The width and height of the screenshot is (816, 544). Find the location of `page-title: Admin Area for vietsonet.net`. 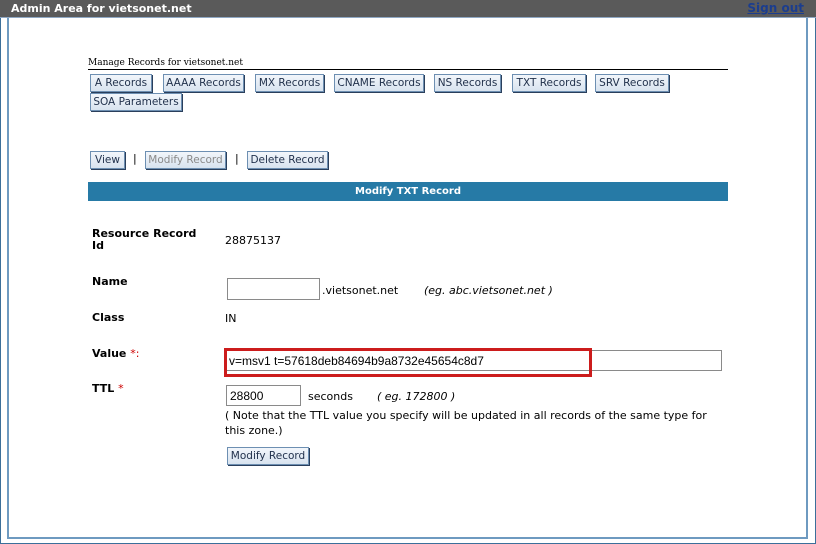

page-title: Admin Area for vietsonet.net is located at coordinates (101, 8).